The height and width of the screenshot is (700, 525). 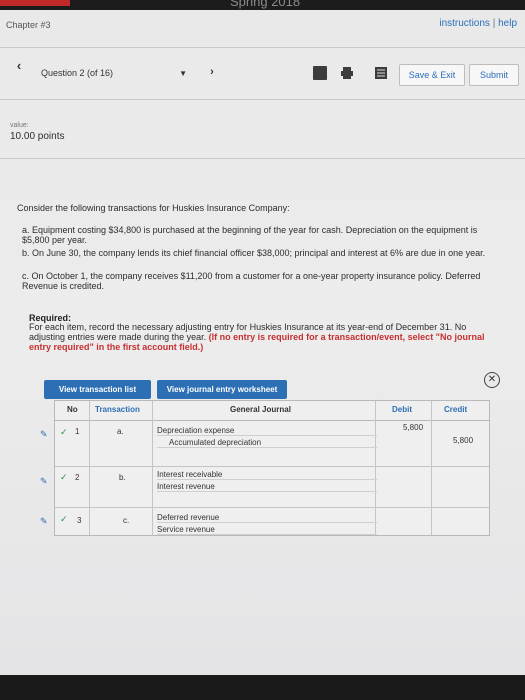 What do you see at coordinates (126, 520) in the screenshot?
I see `row-transaction: c.` at bounding box center [126, 520].